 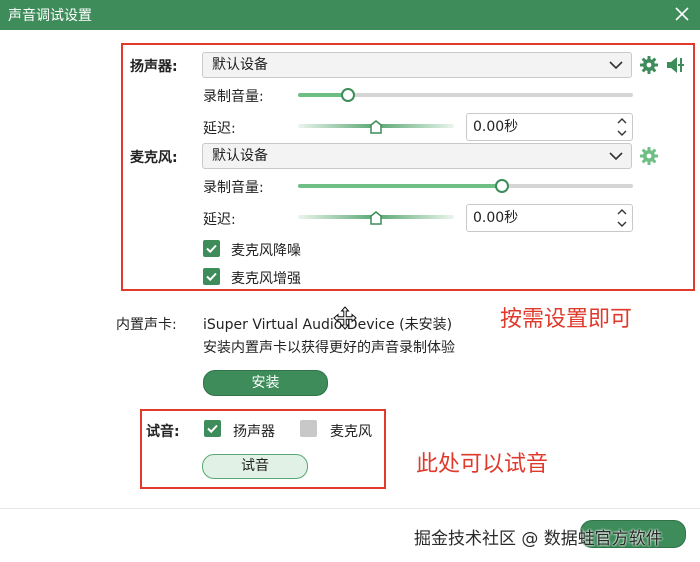 I want to click on sound-card-description: 安装内置声卡以获得更好的声音录制体验, so click(x=329, y=348).